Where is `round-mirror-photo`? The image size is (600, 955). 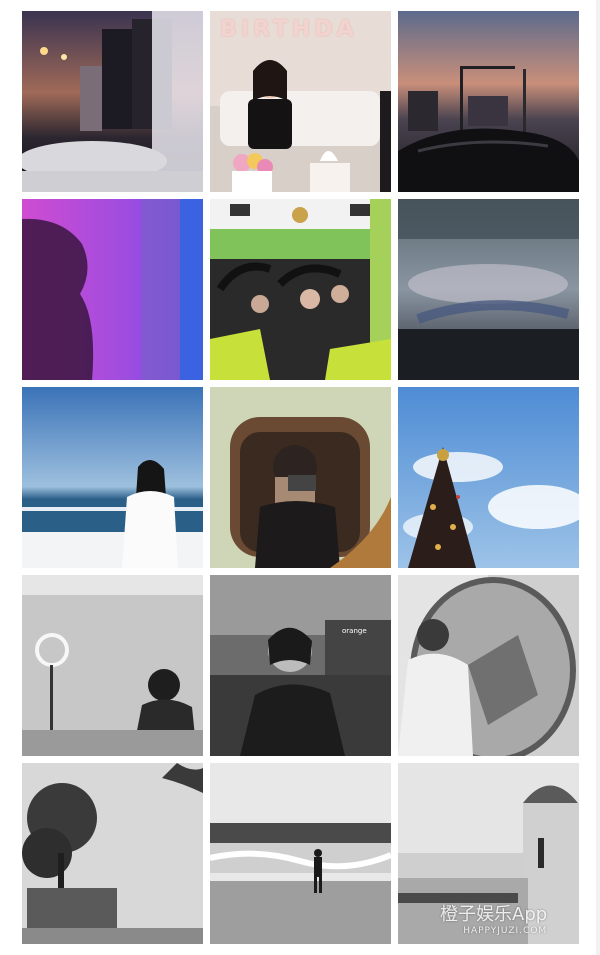 round-mirror-photo is located at coordinates (488, 665).